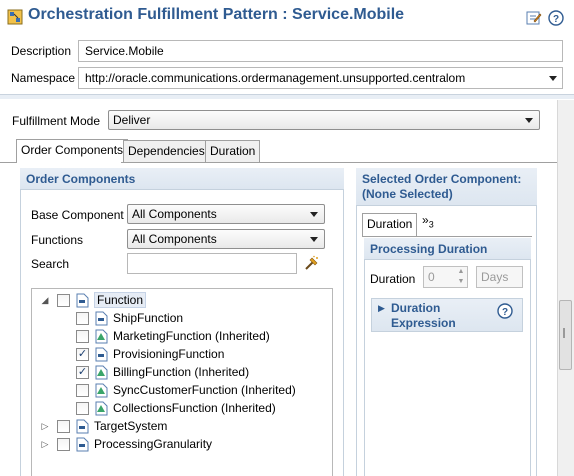  Describe the element at coordinates (148, 318) in the screenshot. I see `tree-node-label: ShipFunction` at that location.